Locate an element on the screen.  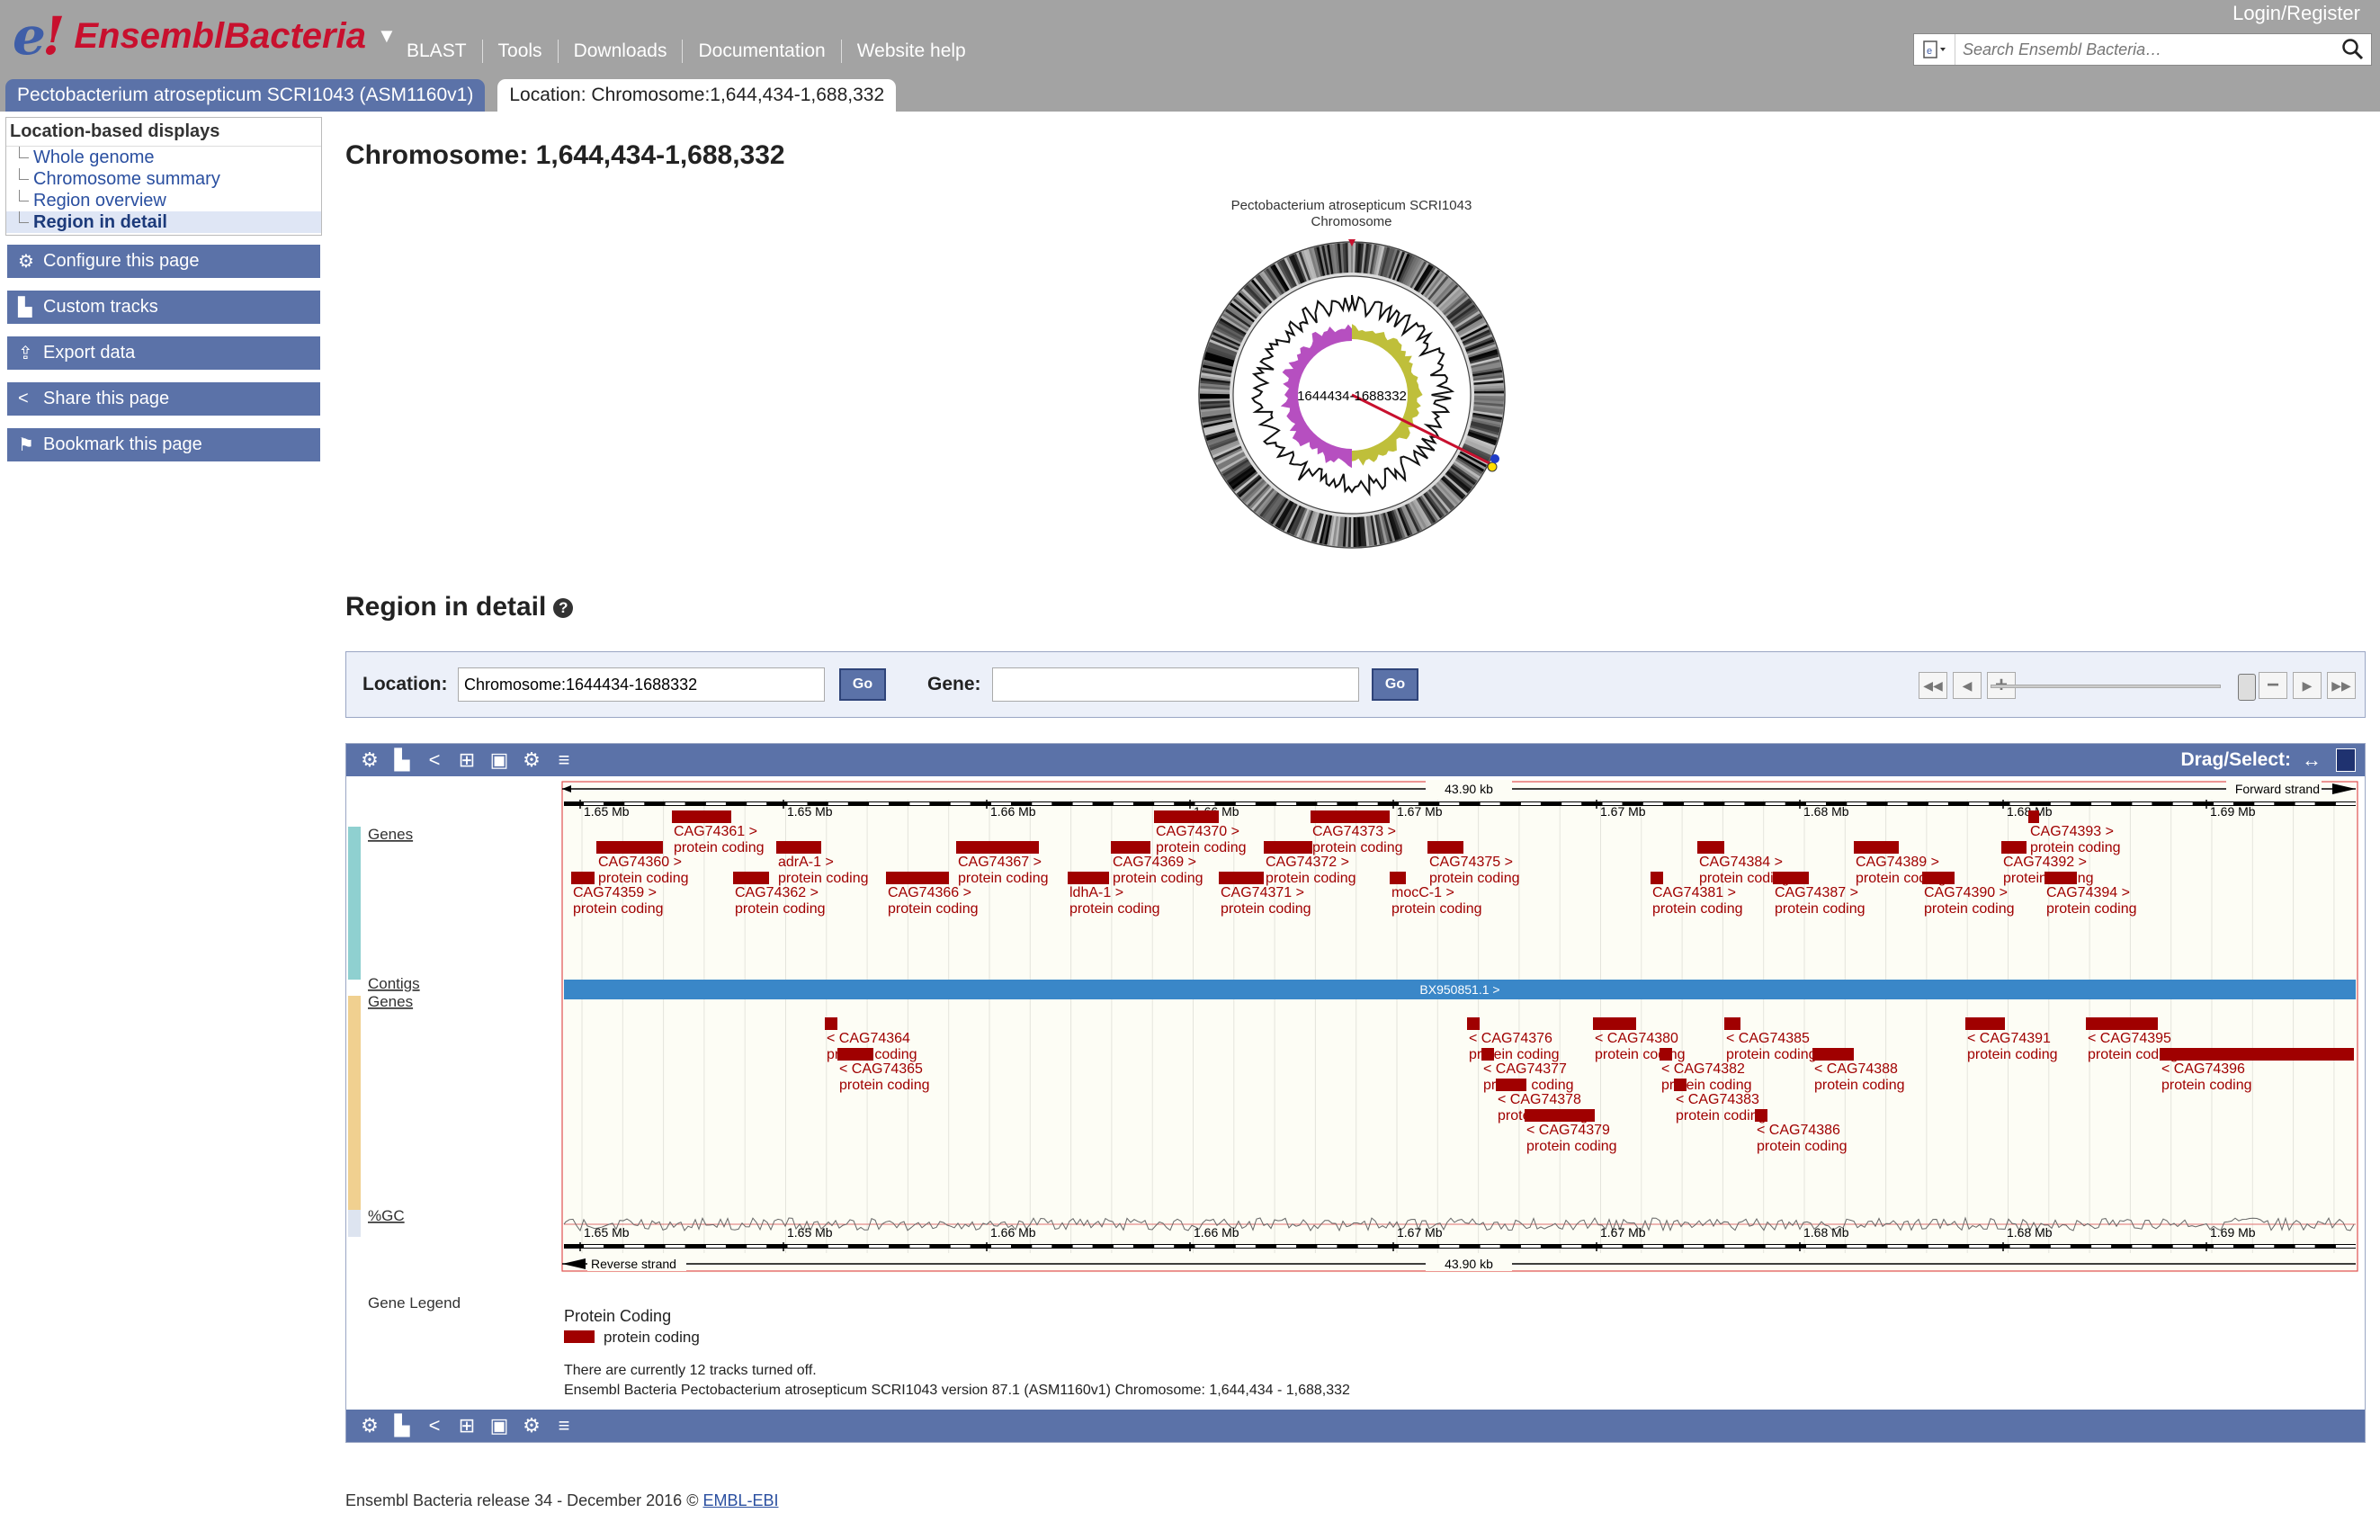
circular-chromosome-ideogram: 1644434-1688332 is located at coordinates (1352, 395).